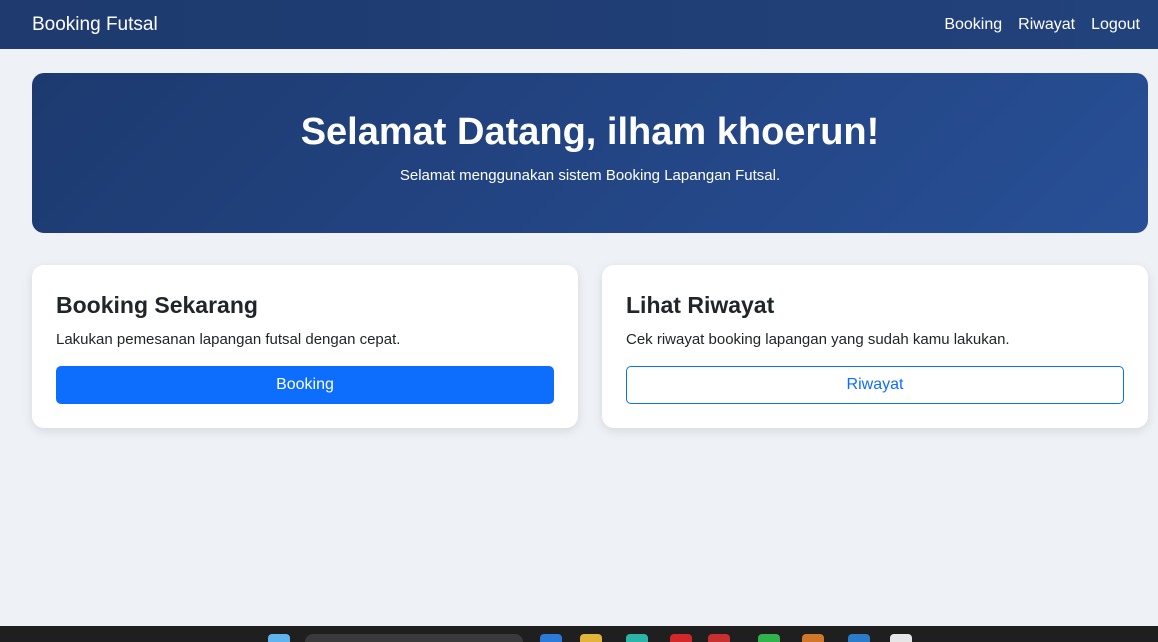 The height and width of the screenshot is (642, 1158). I want to click on edge-icon, so click(551, 638).